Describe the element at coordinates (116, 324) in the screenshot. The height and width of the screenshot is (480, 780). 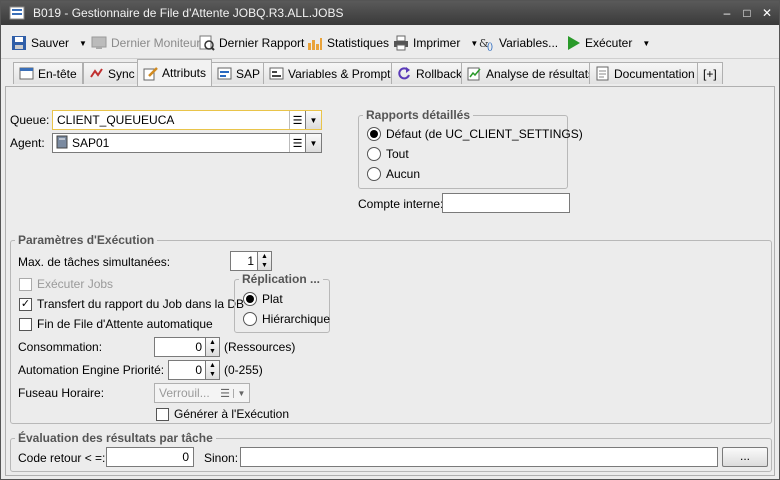
I see `auto-end-checkbox: Fin de File d'Attente automatique` at that location.